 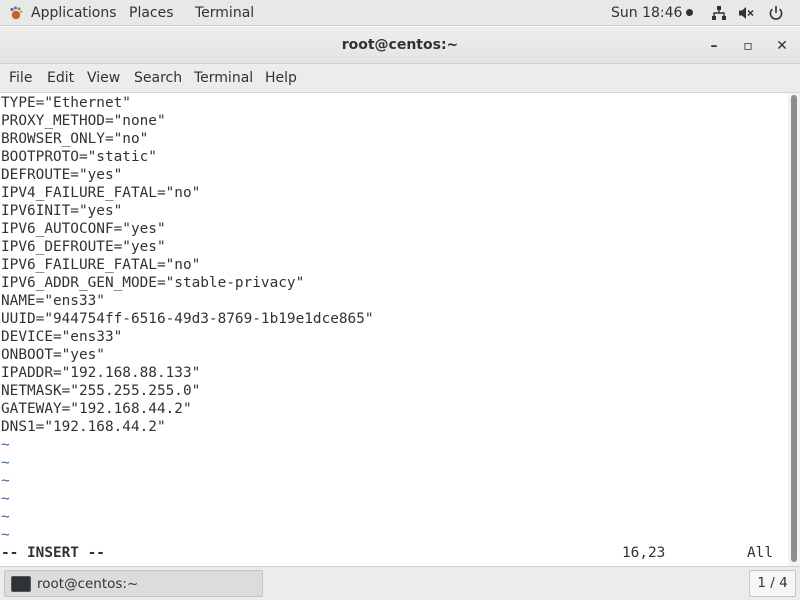 I want to click on file-line: BROWSER_ONLY="no", so click(x=75, y=139).